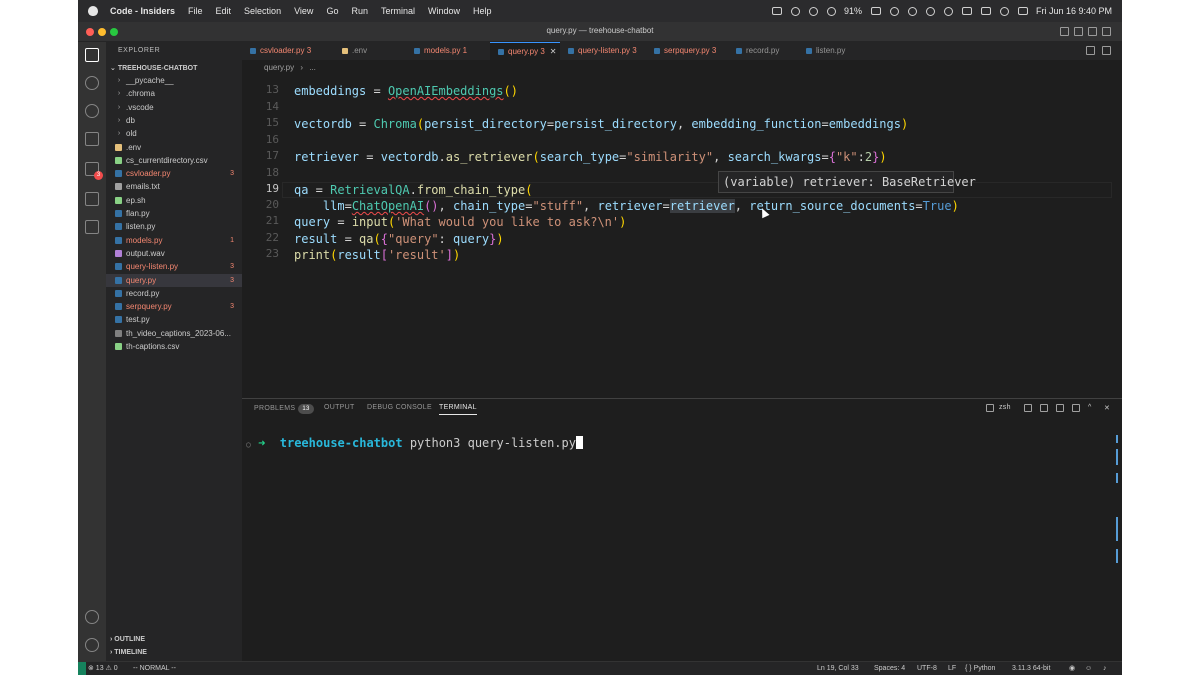  Describe the element at coordinates (398, 11) in the screenshot. I see `menu-terminal: Terminal` at that location.